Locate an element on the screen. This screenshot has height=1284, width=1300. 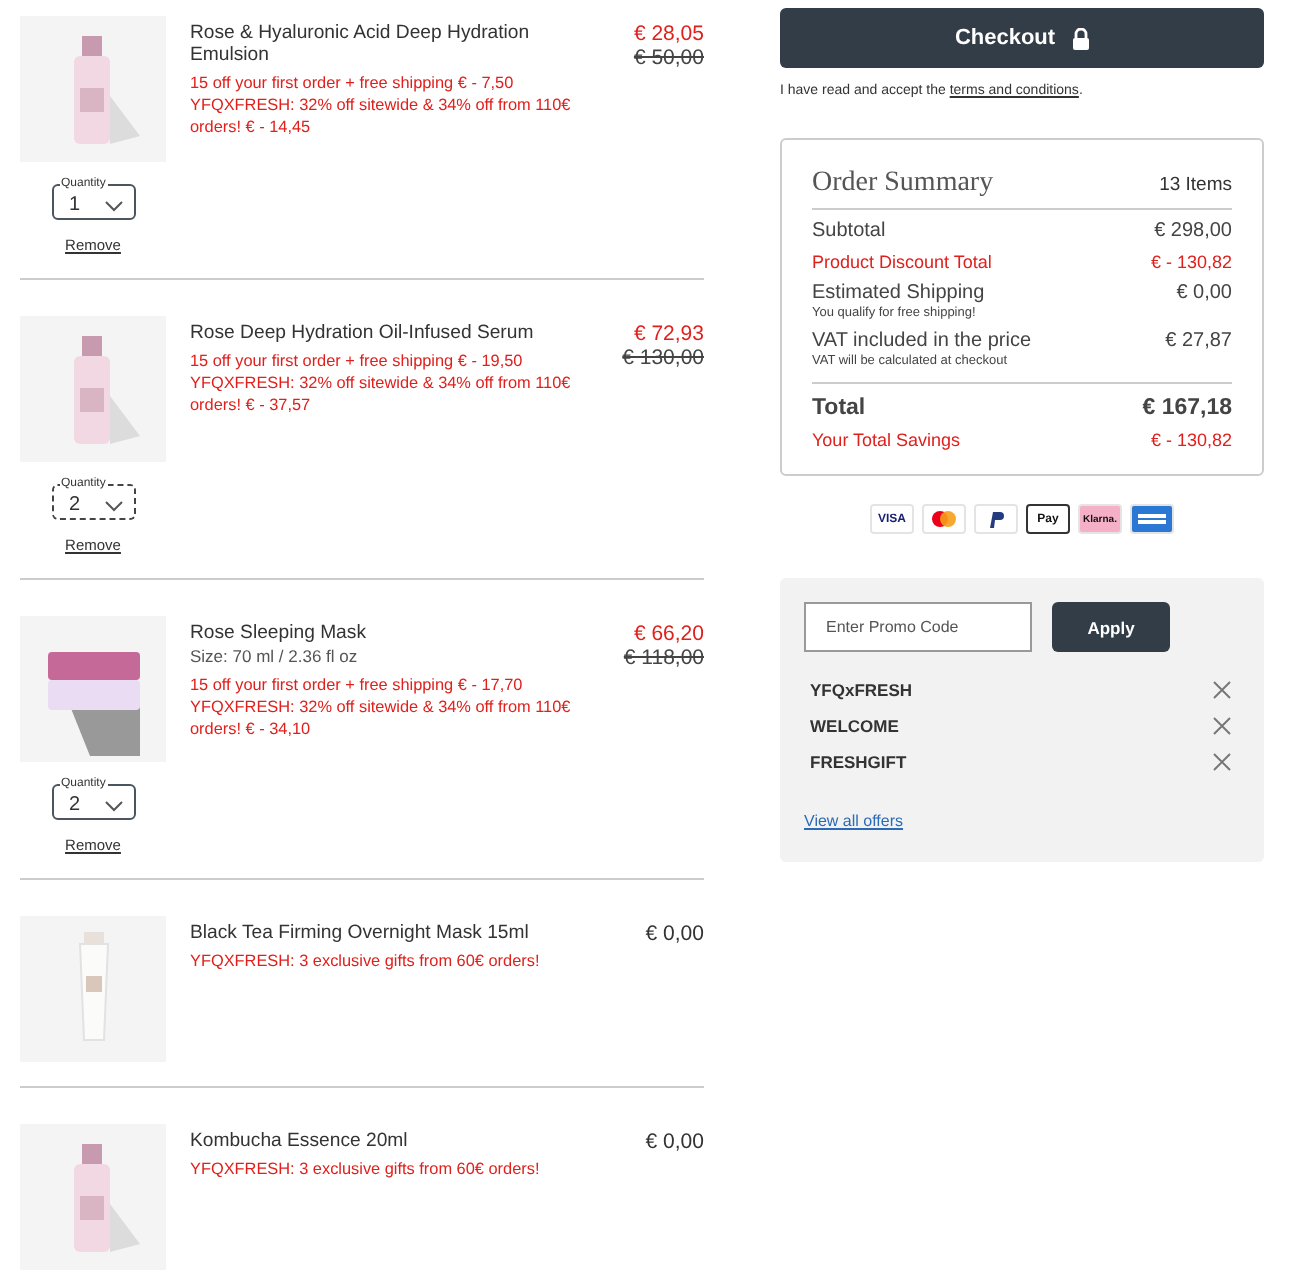
offer-text: YFQXFRESH: 32% off sitewide & 34% off from 110€ orders! € - 37,57 is located at coordinates (381, 394).